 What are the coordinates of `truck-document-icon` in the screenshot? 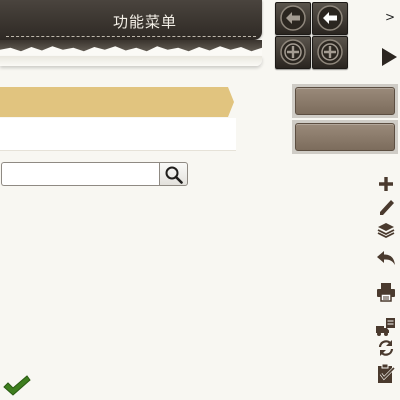 It's located at (386, 327).